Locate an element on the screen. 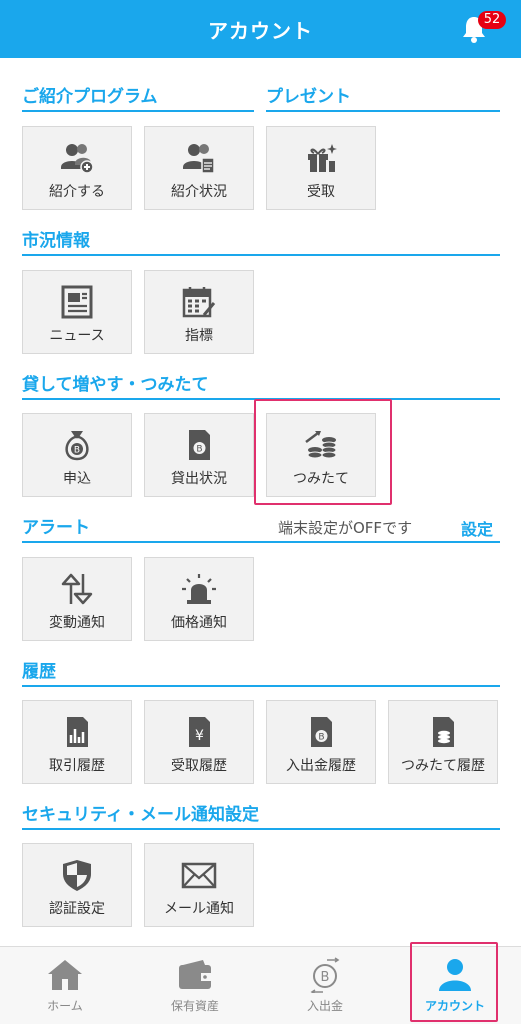  mail-icon is located at coordinates (199, 875).